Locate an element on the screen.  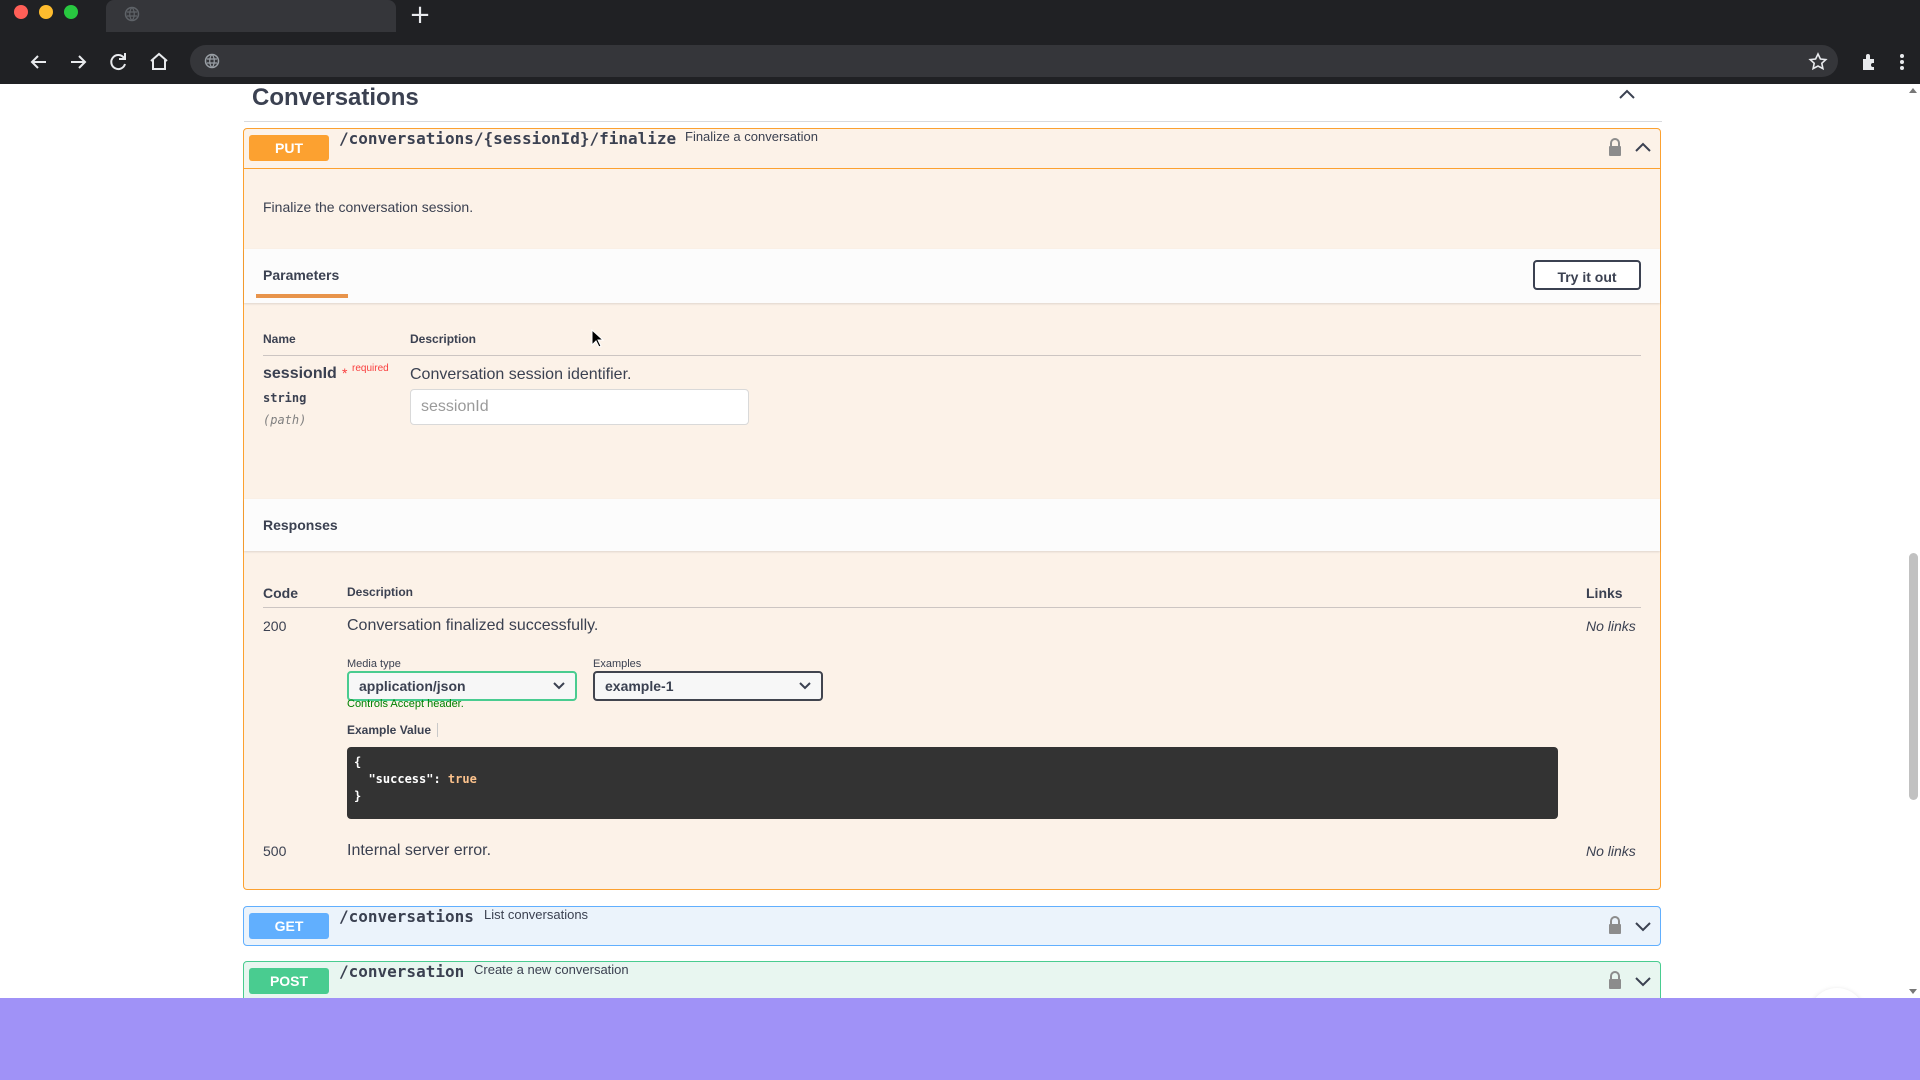
column-header-code: Code is located at coordinates (280, 593).